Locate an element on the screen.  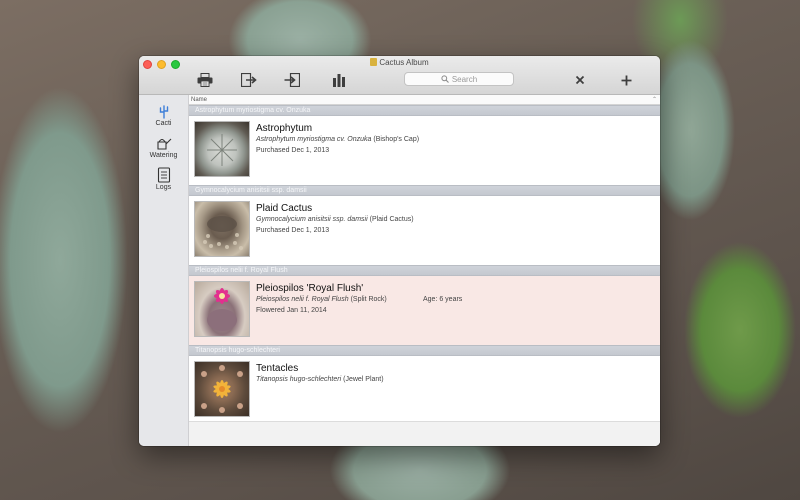
section-header: Pleiospilos nelii f. Royal Flush is located at coordinates (424, 270).